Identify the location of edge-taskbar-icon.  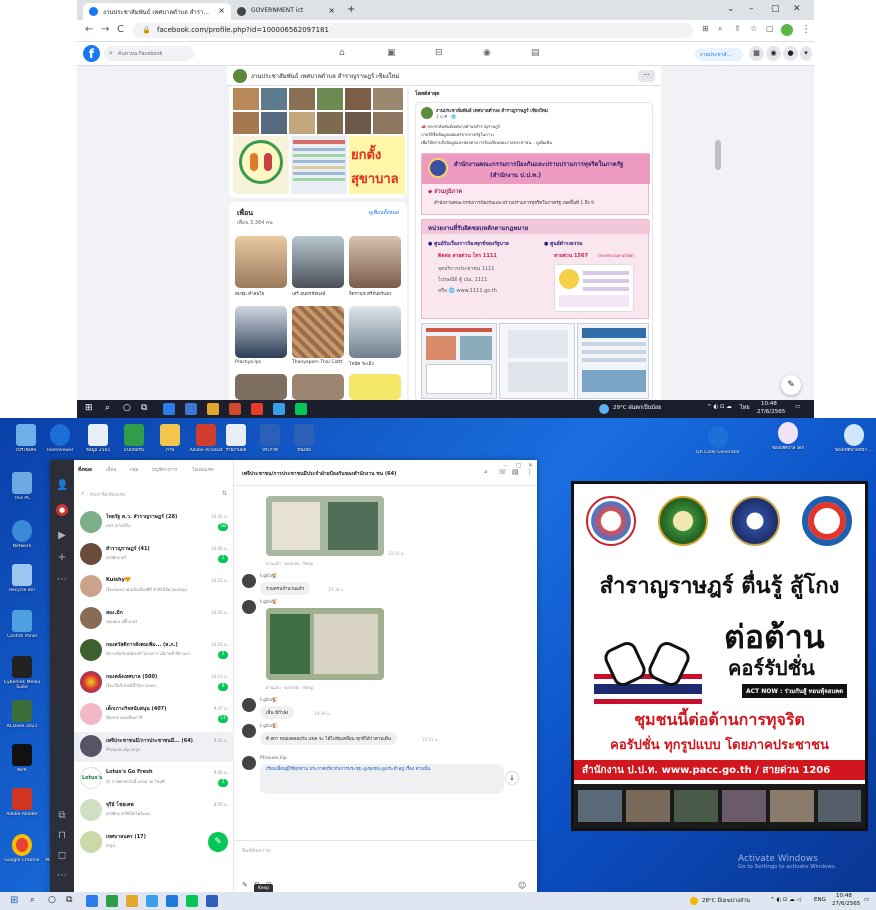
(152, 901).